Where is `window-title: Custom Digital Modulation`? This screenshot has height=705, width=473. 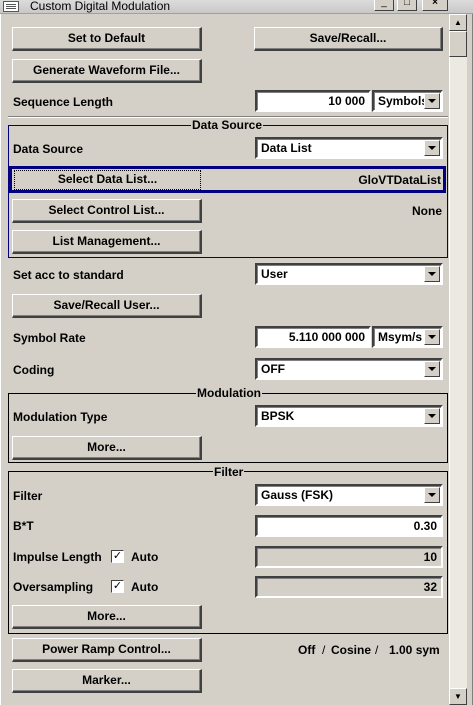
window-title: Custom Digital Modulation is located at coordinates (100, 6).